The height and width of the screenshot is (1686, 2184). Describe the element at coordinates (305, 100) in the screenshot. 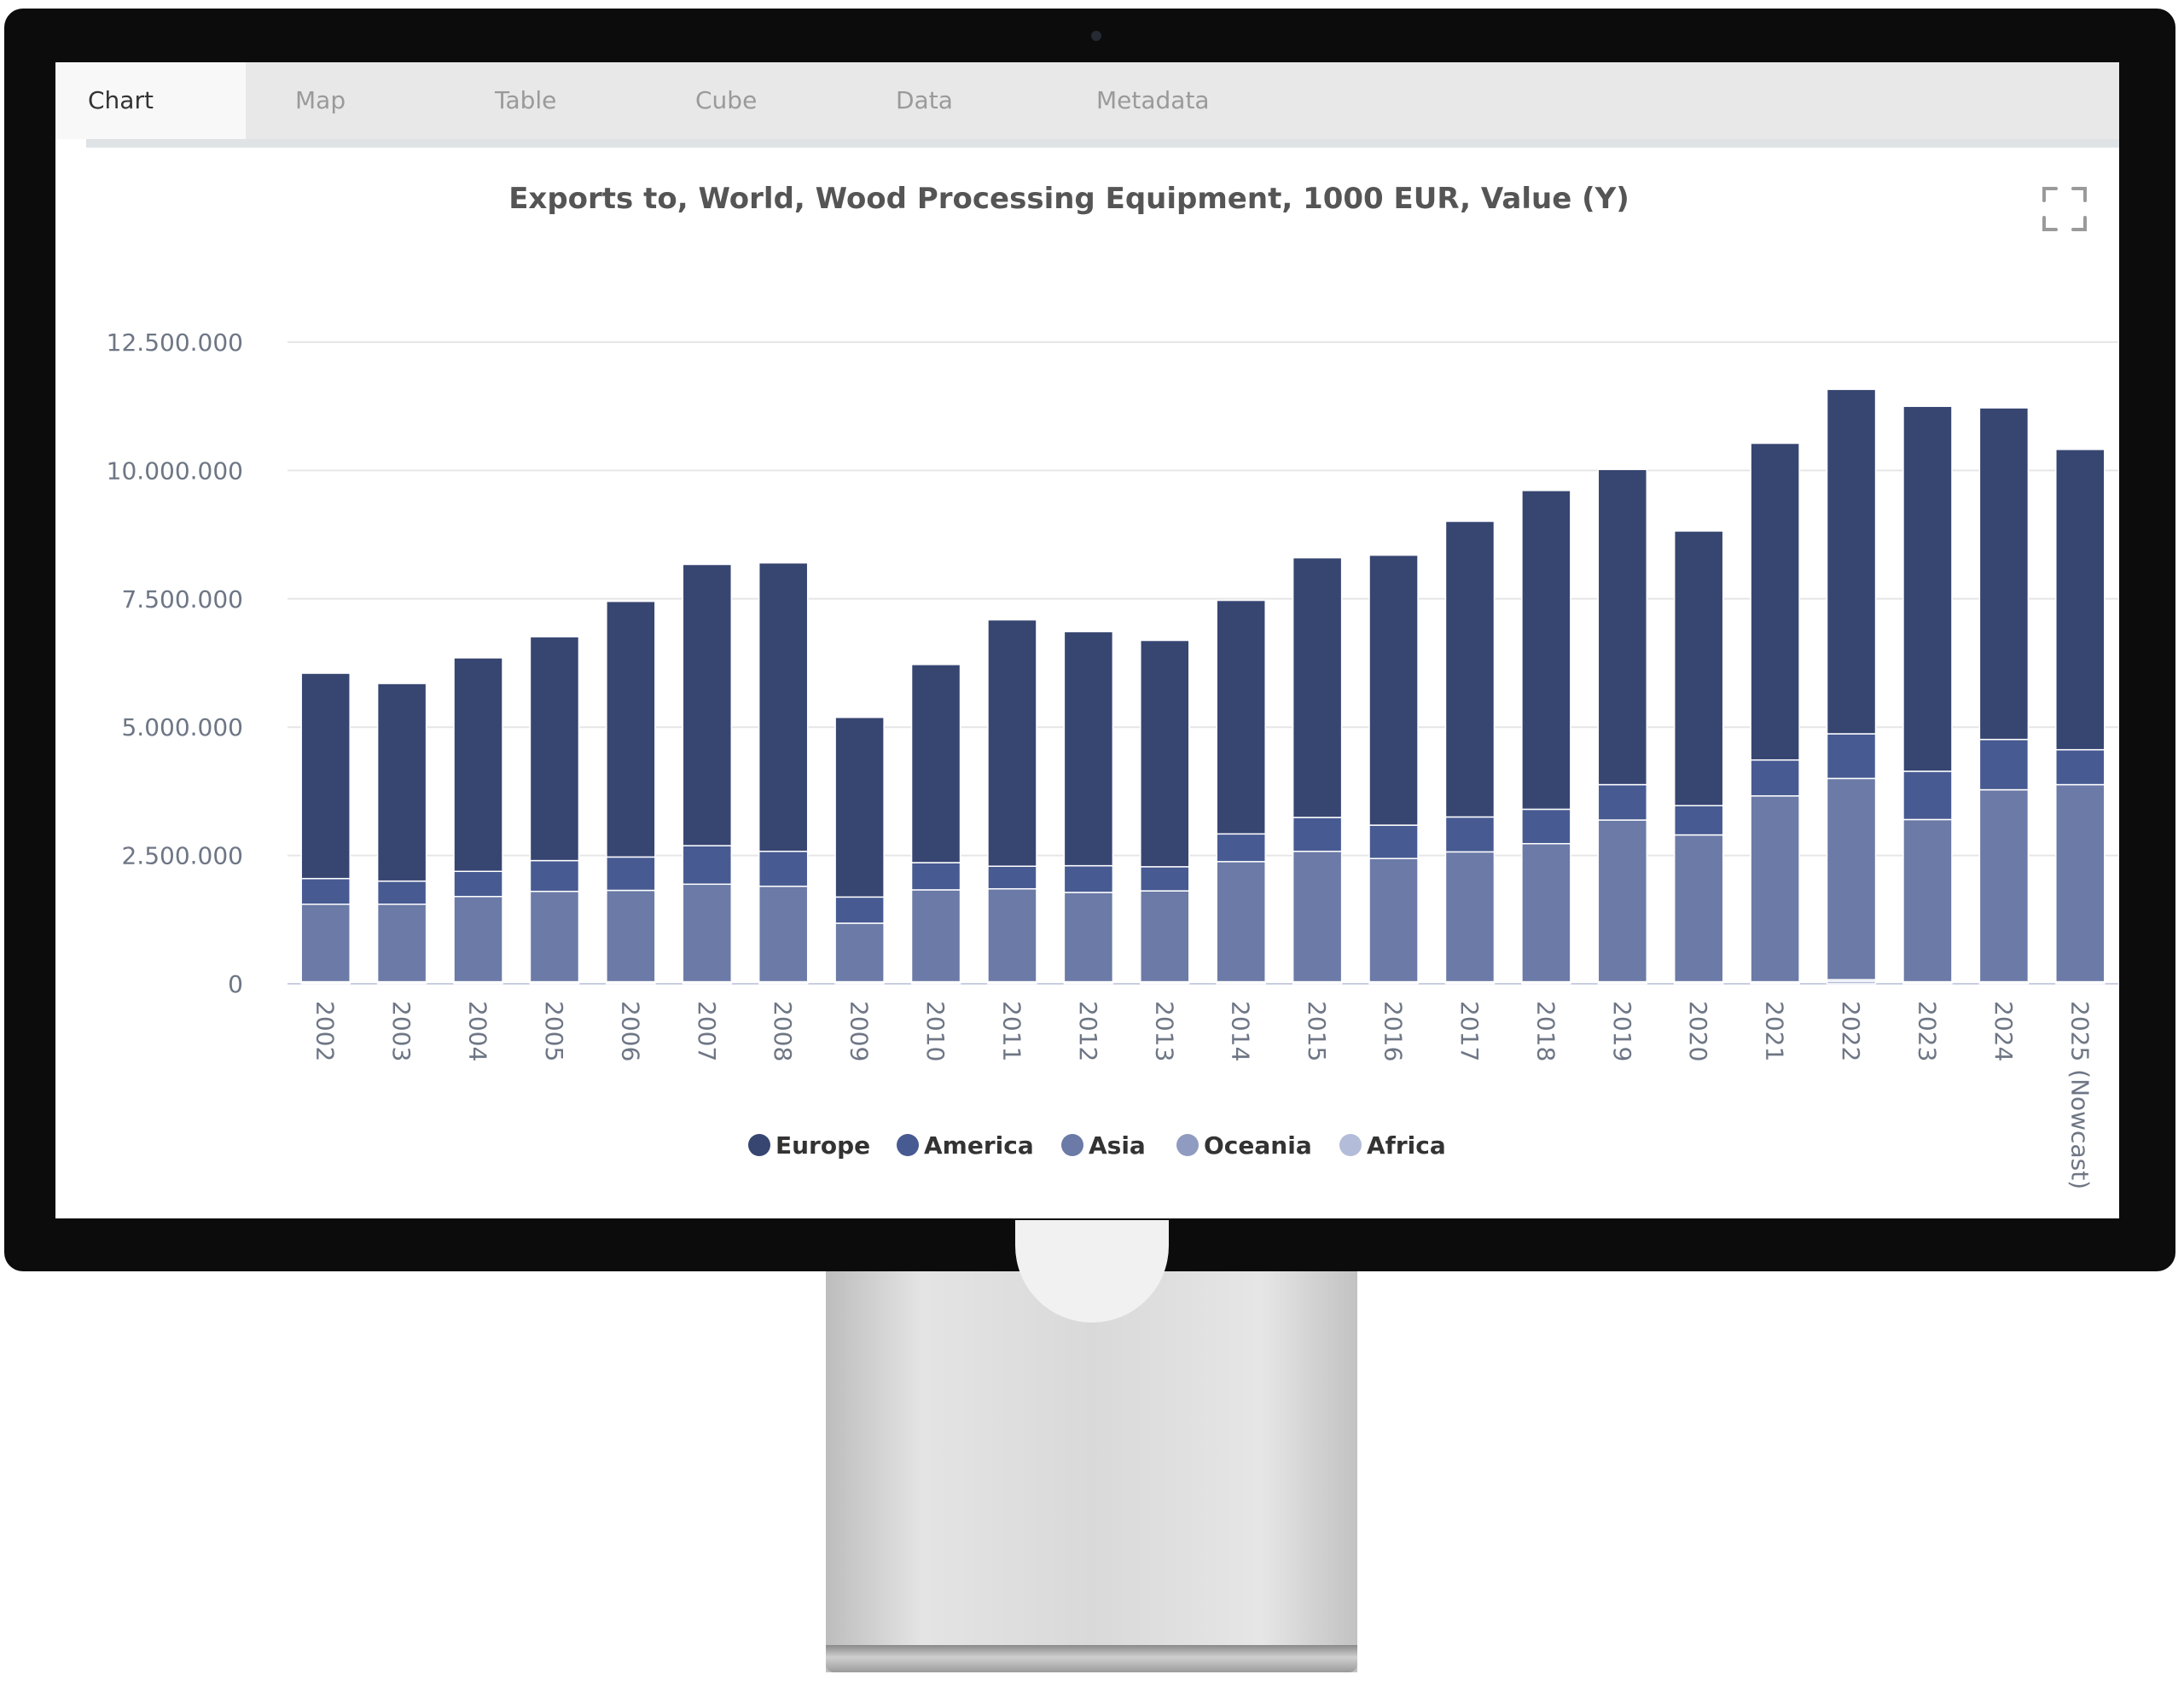

I see `tab-map: Map` at that location.